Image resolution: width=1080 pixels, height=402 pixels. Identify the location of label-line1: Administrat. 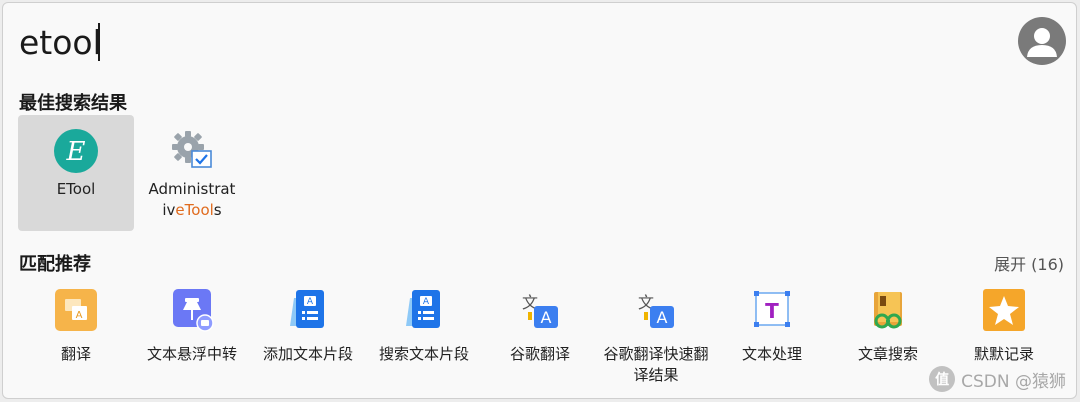
(192, 189).